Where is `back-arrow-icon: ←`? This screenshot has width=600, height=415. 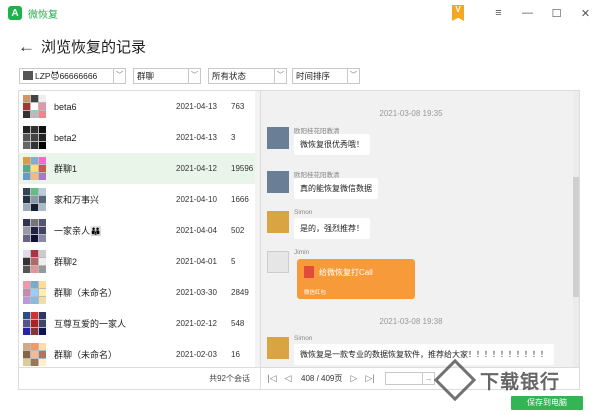
back-arrow-icon: ← is located at coordinates (26, 46).